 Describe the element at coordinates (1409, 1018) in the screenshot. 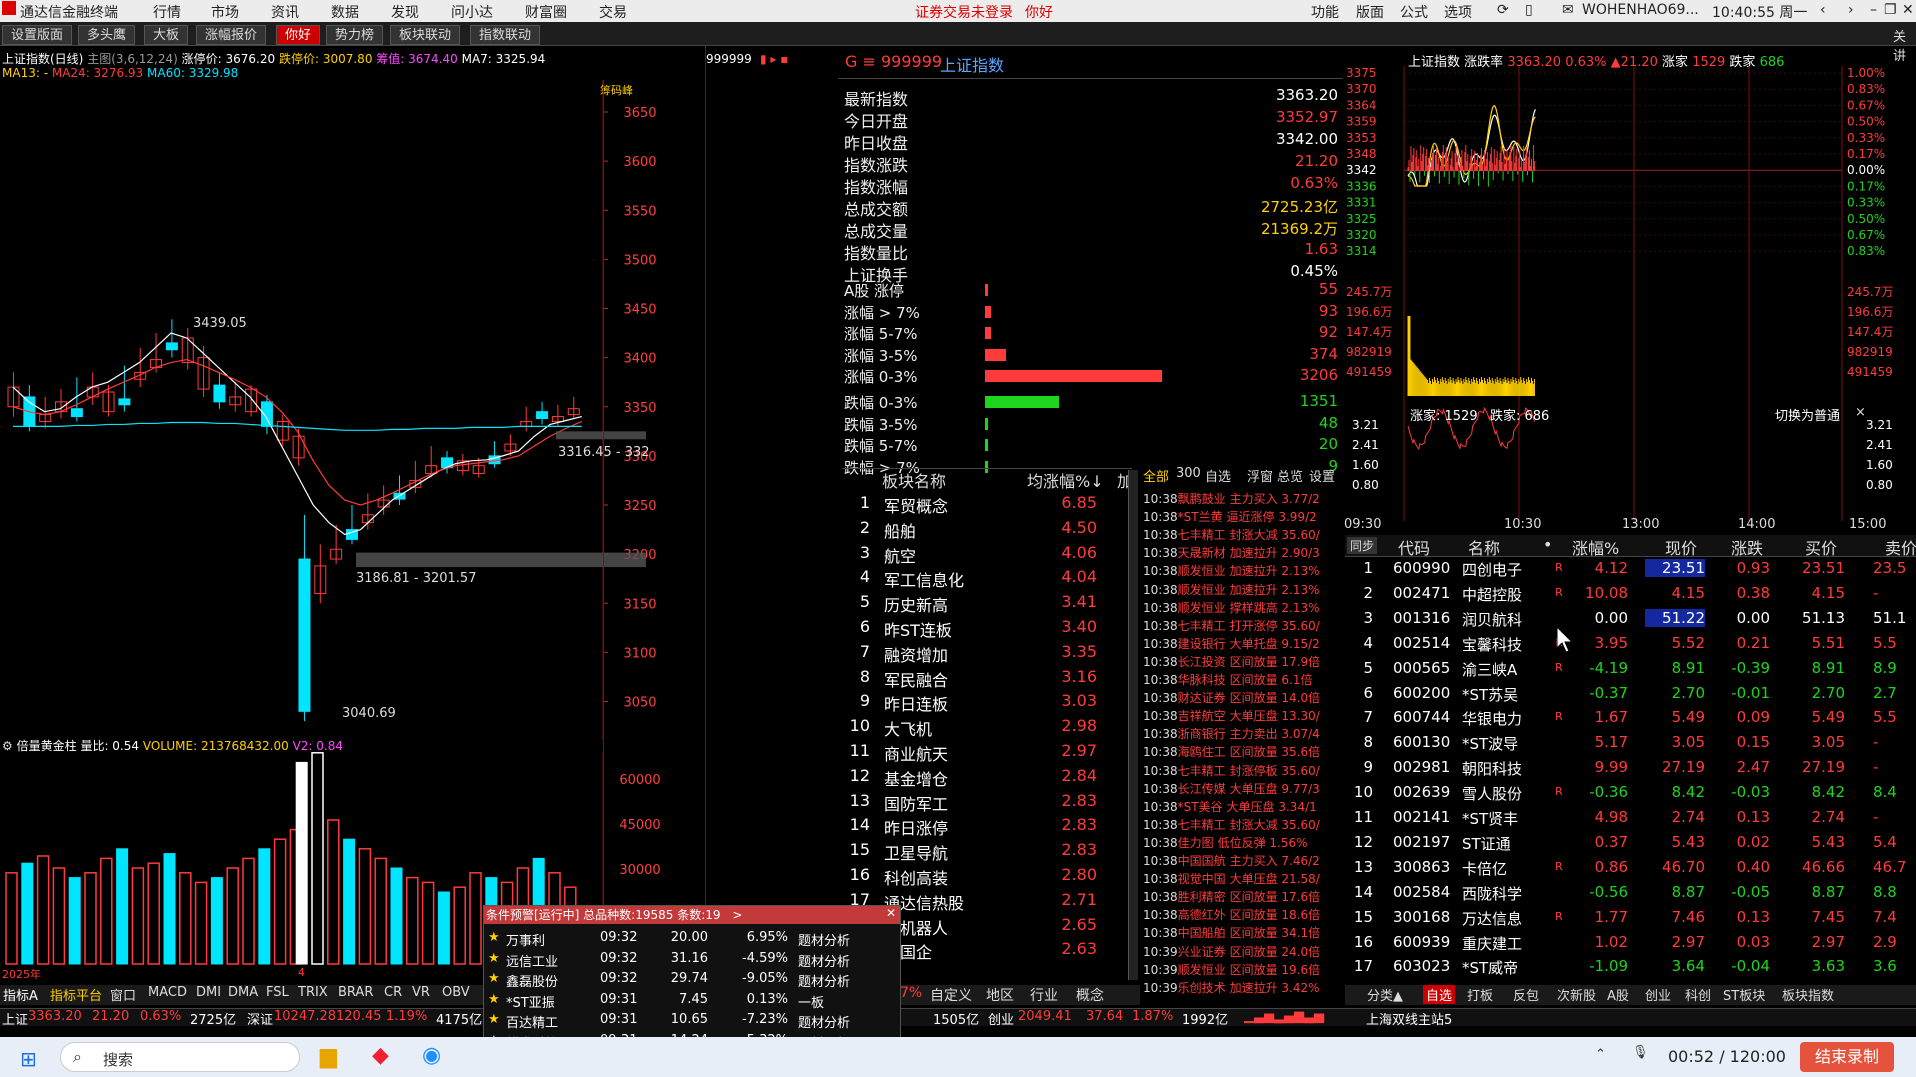

I see `status-server: 上海双线主站5` at that location.